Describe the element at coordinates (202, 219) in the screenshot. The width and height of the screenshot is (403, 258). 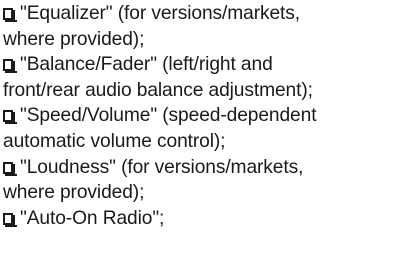
I see `list-item: "Auto-On Radio";` at that location.